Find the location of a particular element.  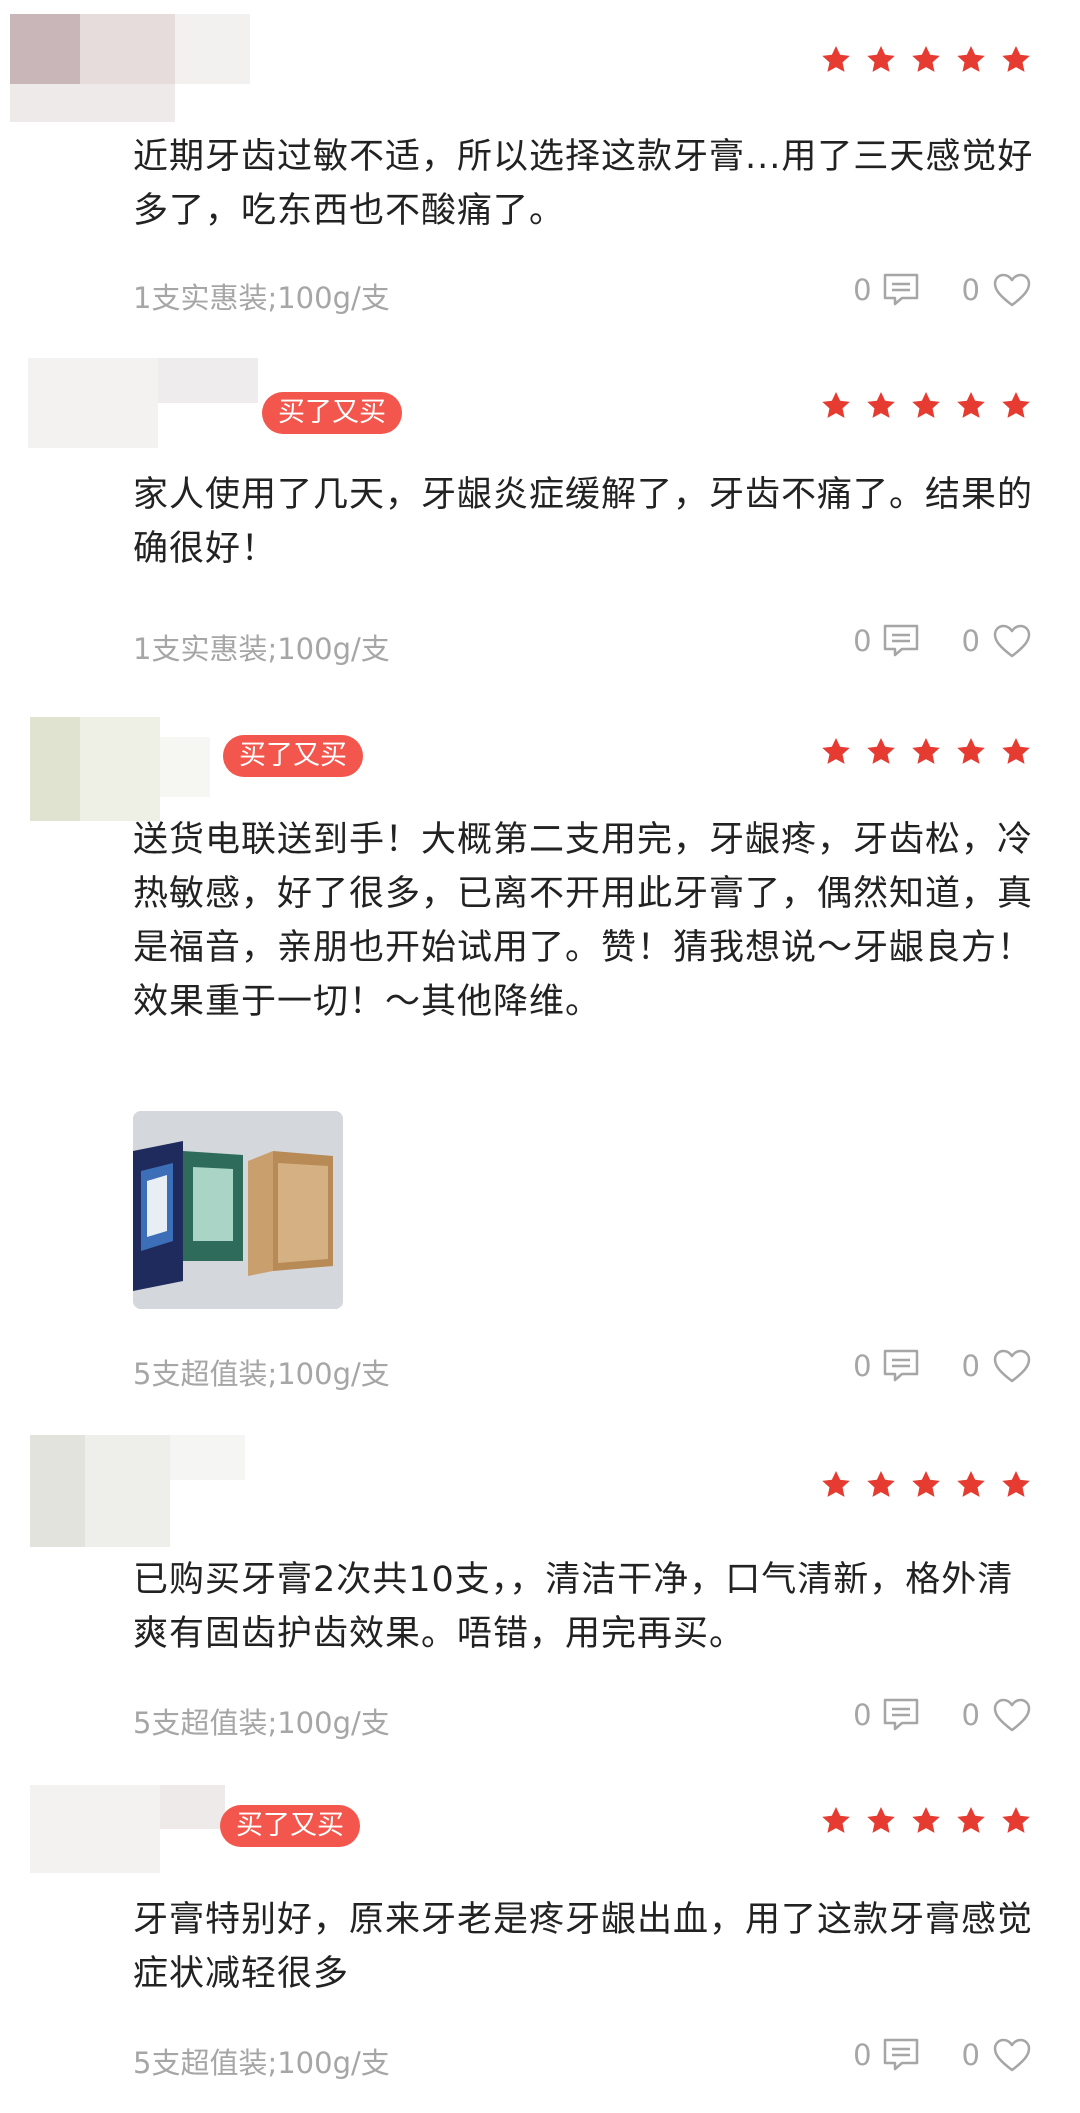

review-photo is located at coordinates (238, 1210).